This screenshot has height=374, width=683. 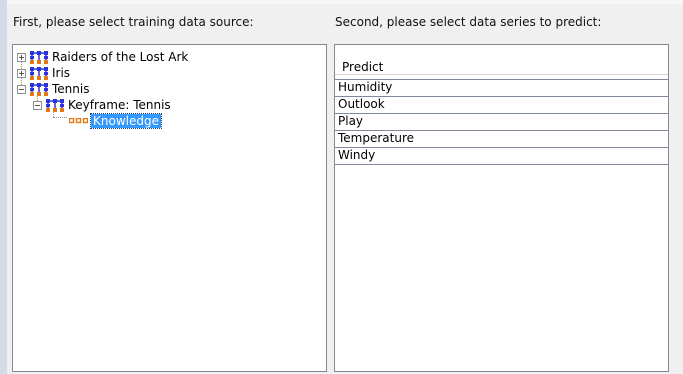 I want to click on tree-item-label: Keyframe: Tennis, so click(x=119, y=105).